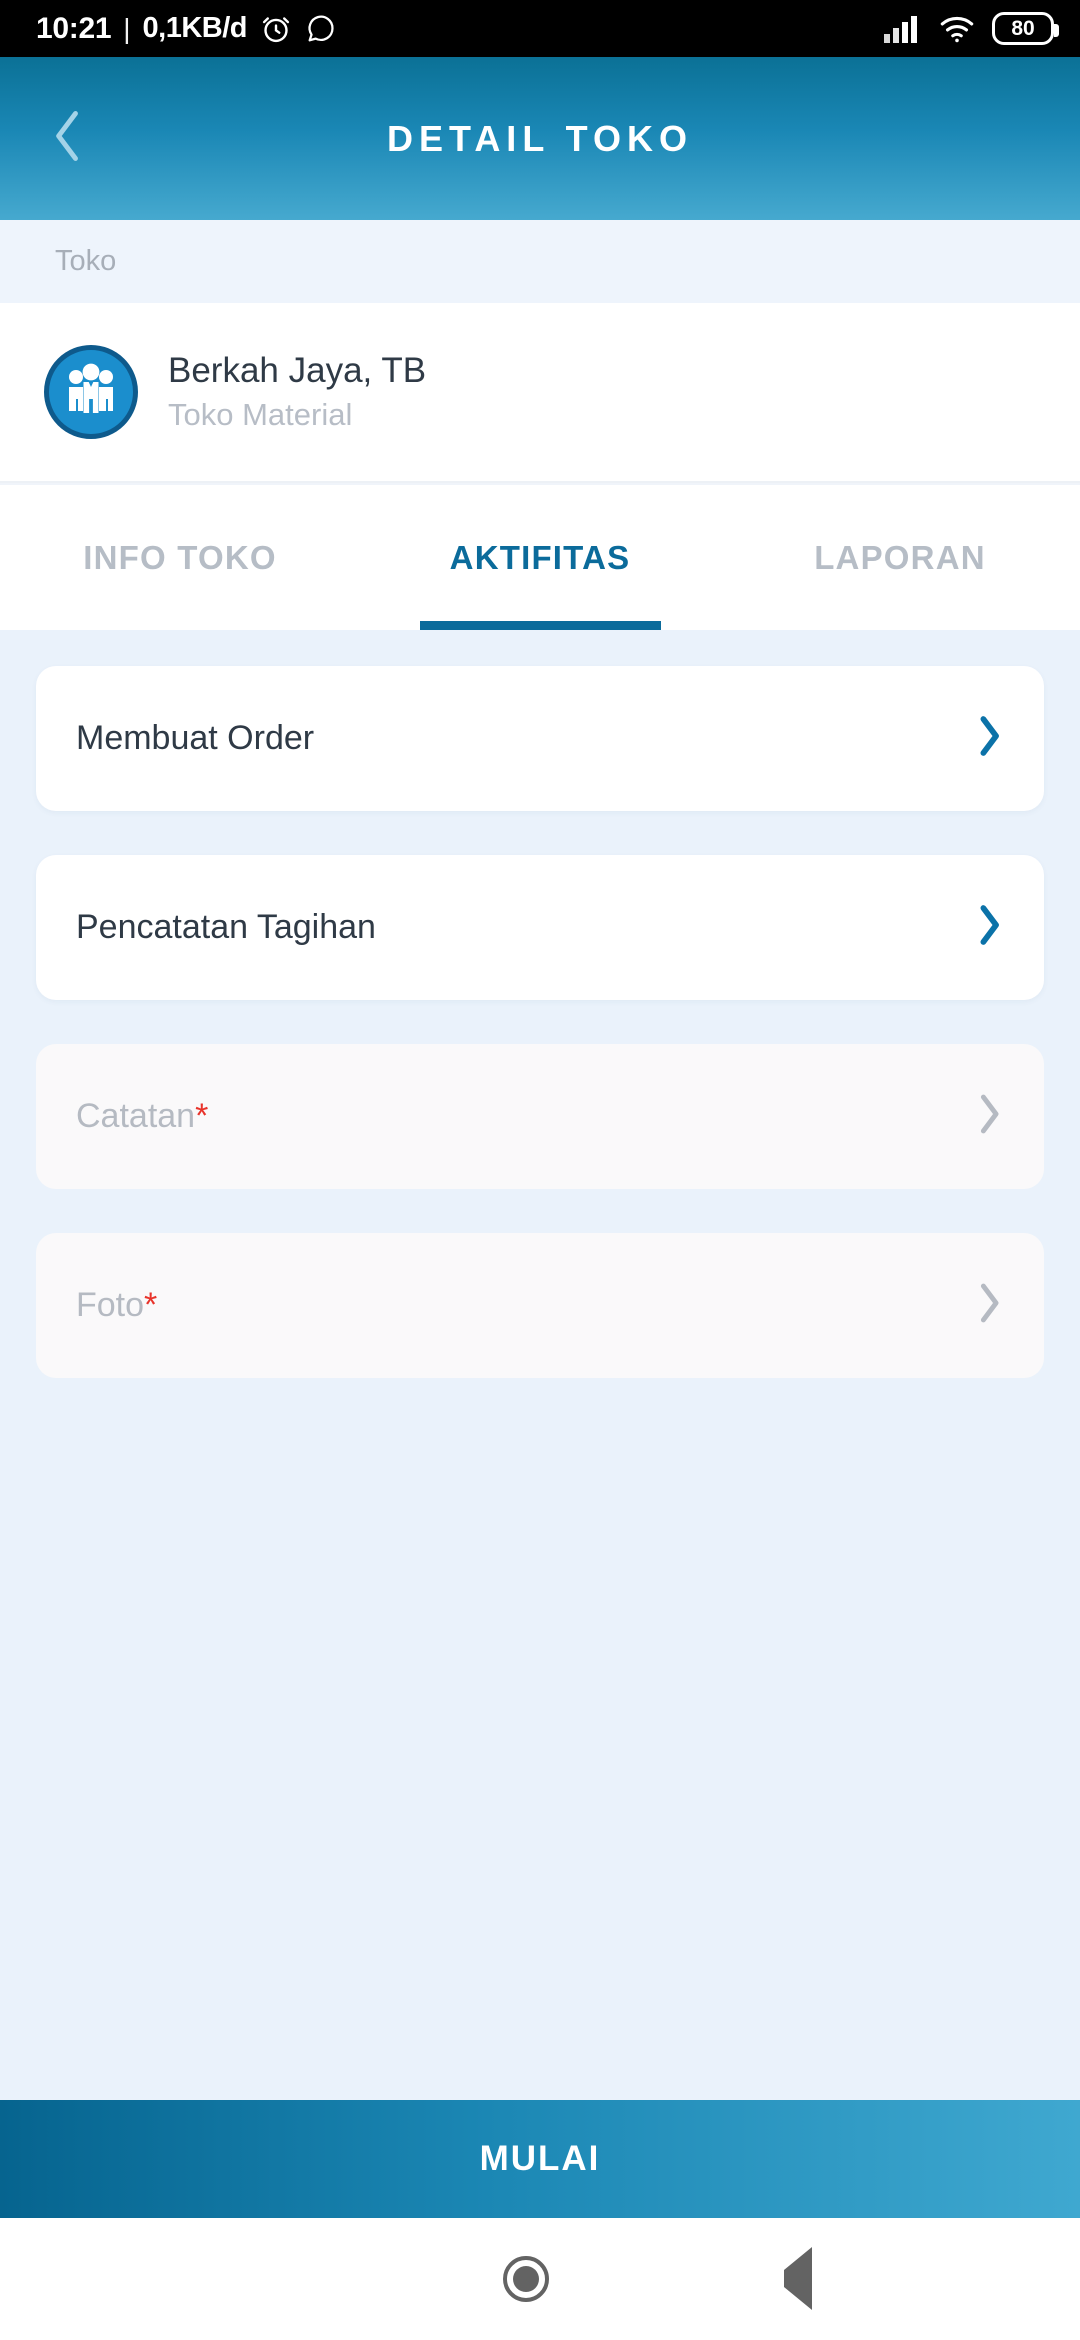 This screenshot has width=1080, height=2340. Describe the element at coordinates (957, 29) in the screenshot. I see `wifi-icon` at that location.